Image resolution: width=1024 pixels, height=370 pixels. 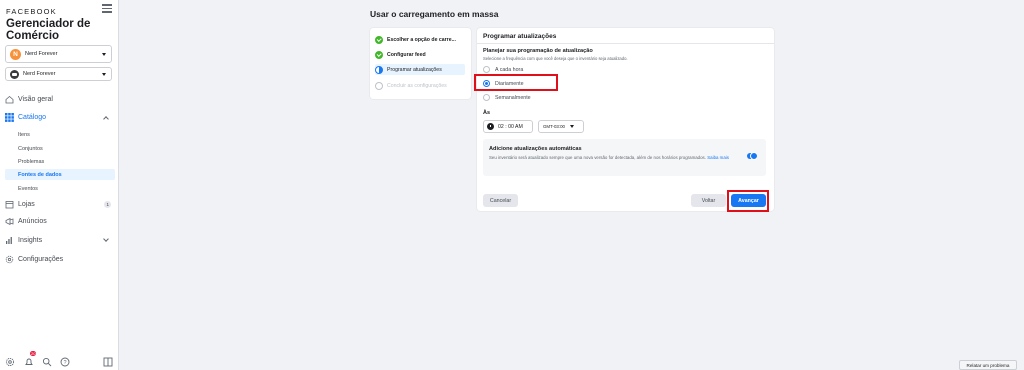 I want to click on time-label: Às, so click(x=487, y=113).